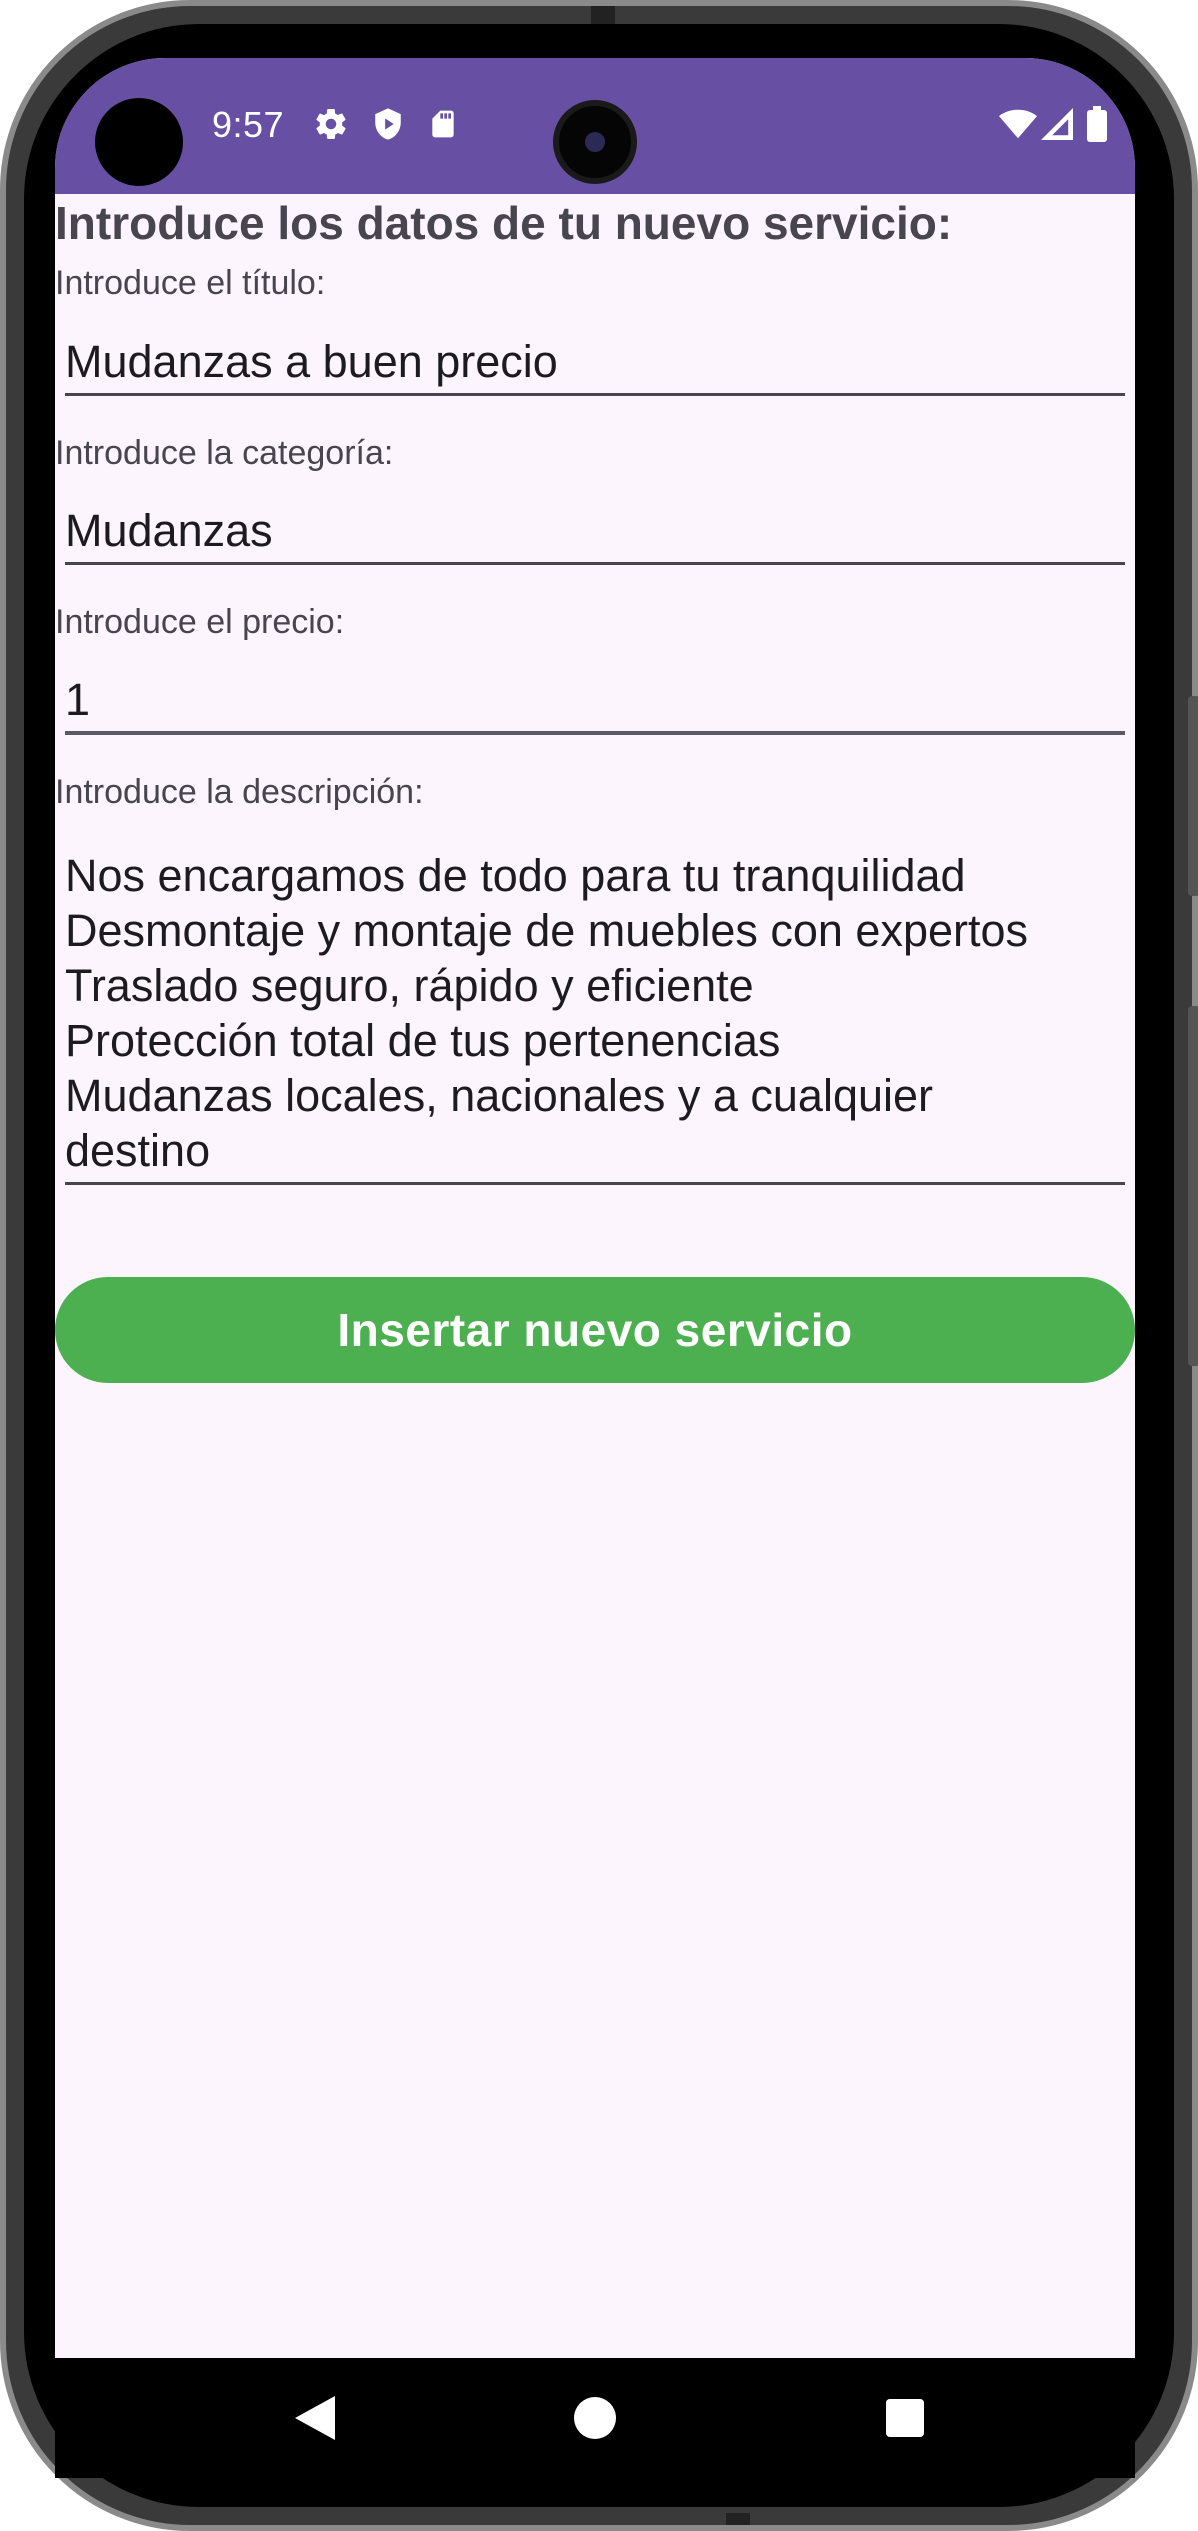 The height and width of the screenshot is (2531, 1198). Describe the element at coordinates (239, 792) in the screenshot. I see `description-label: Introduce la descripción:` at that location.